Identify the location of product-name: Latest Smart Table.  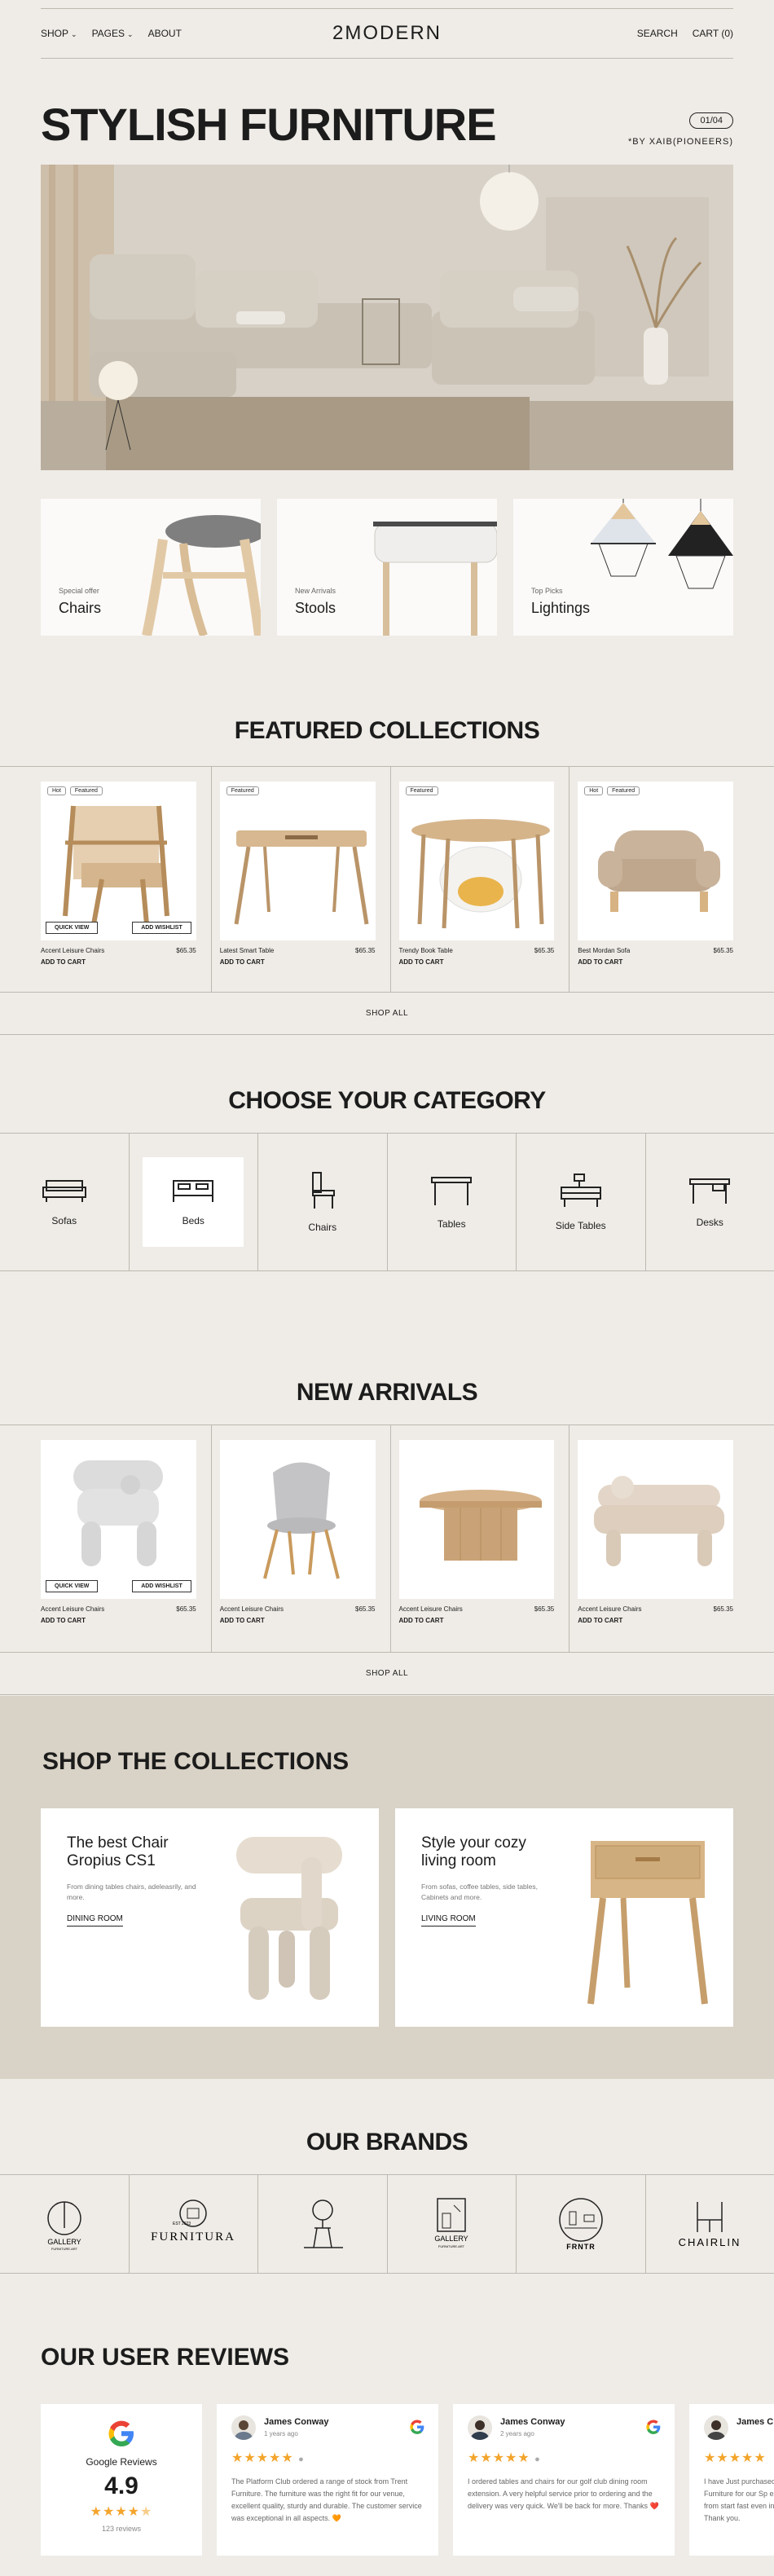
(247, 951).